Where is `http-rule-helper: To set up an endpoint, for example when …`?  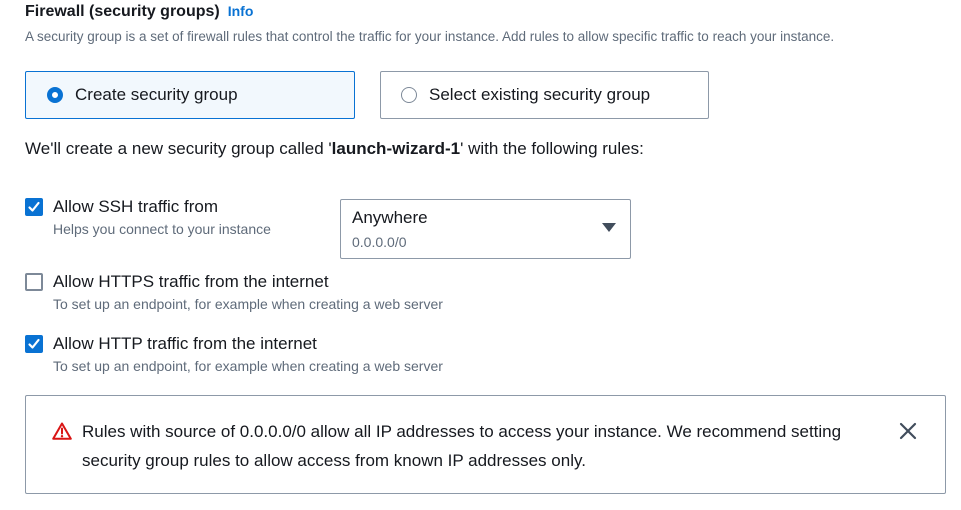 http-rule-helper: To set up an endpoint, for example when … is located at coordinates (248, 366).